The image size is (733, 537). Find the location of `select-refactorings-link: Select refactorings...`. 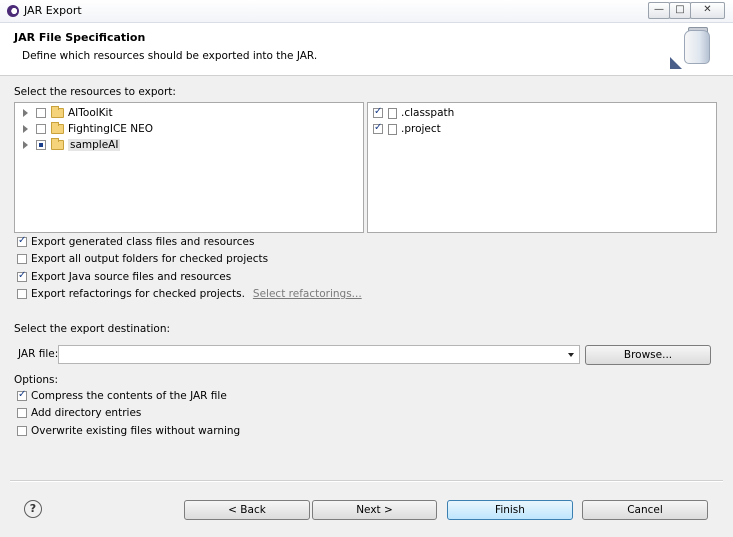

select-refactorings-link: Select refactorings... is located at coordinates (307, 294).